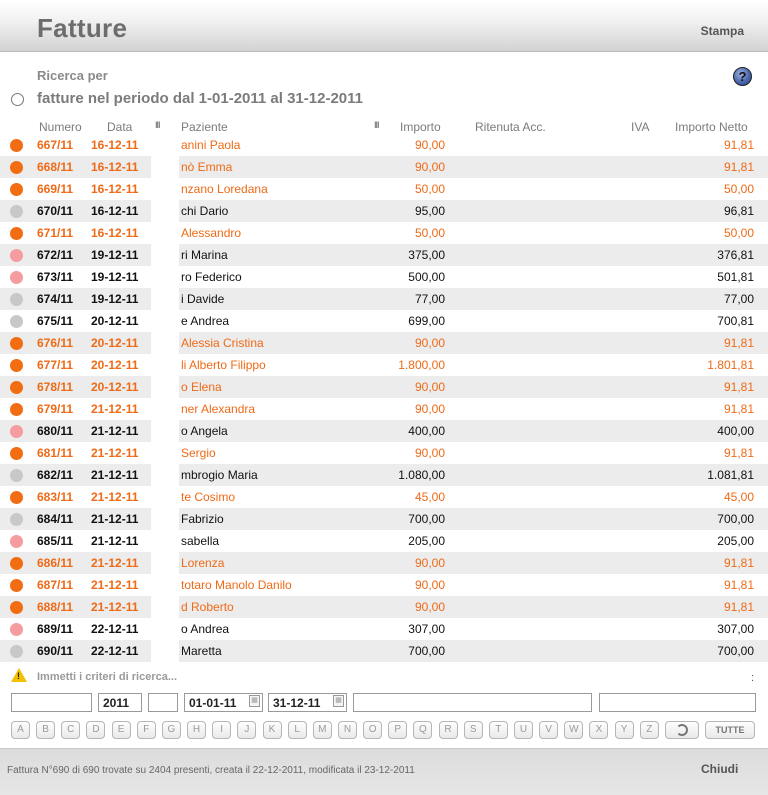 The image size is (768, 795). I want to click on letter-button-c: C, so click(71, 730).